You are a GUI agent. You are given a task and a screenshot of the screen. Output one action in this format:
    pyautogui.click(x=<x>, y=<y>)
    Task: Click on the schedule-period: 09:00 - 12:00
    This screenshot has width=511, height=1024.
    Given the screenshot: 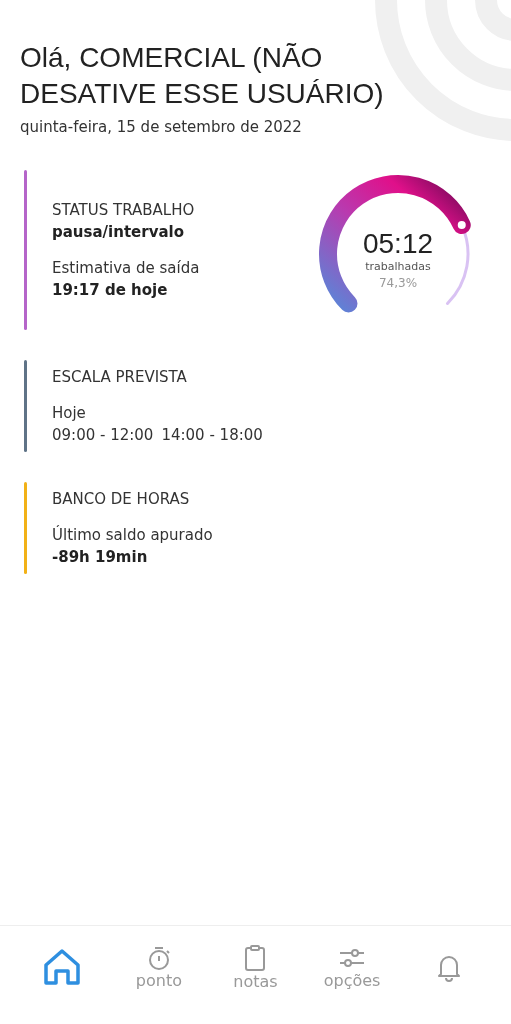 What is the action you would take?
    pyautogui.click(x=103, y=435)
    